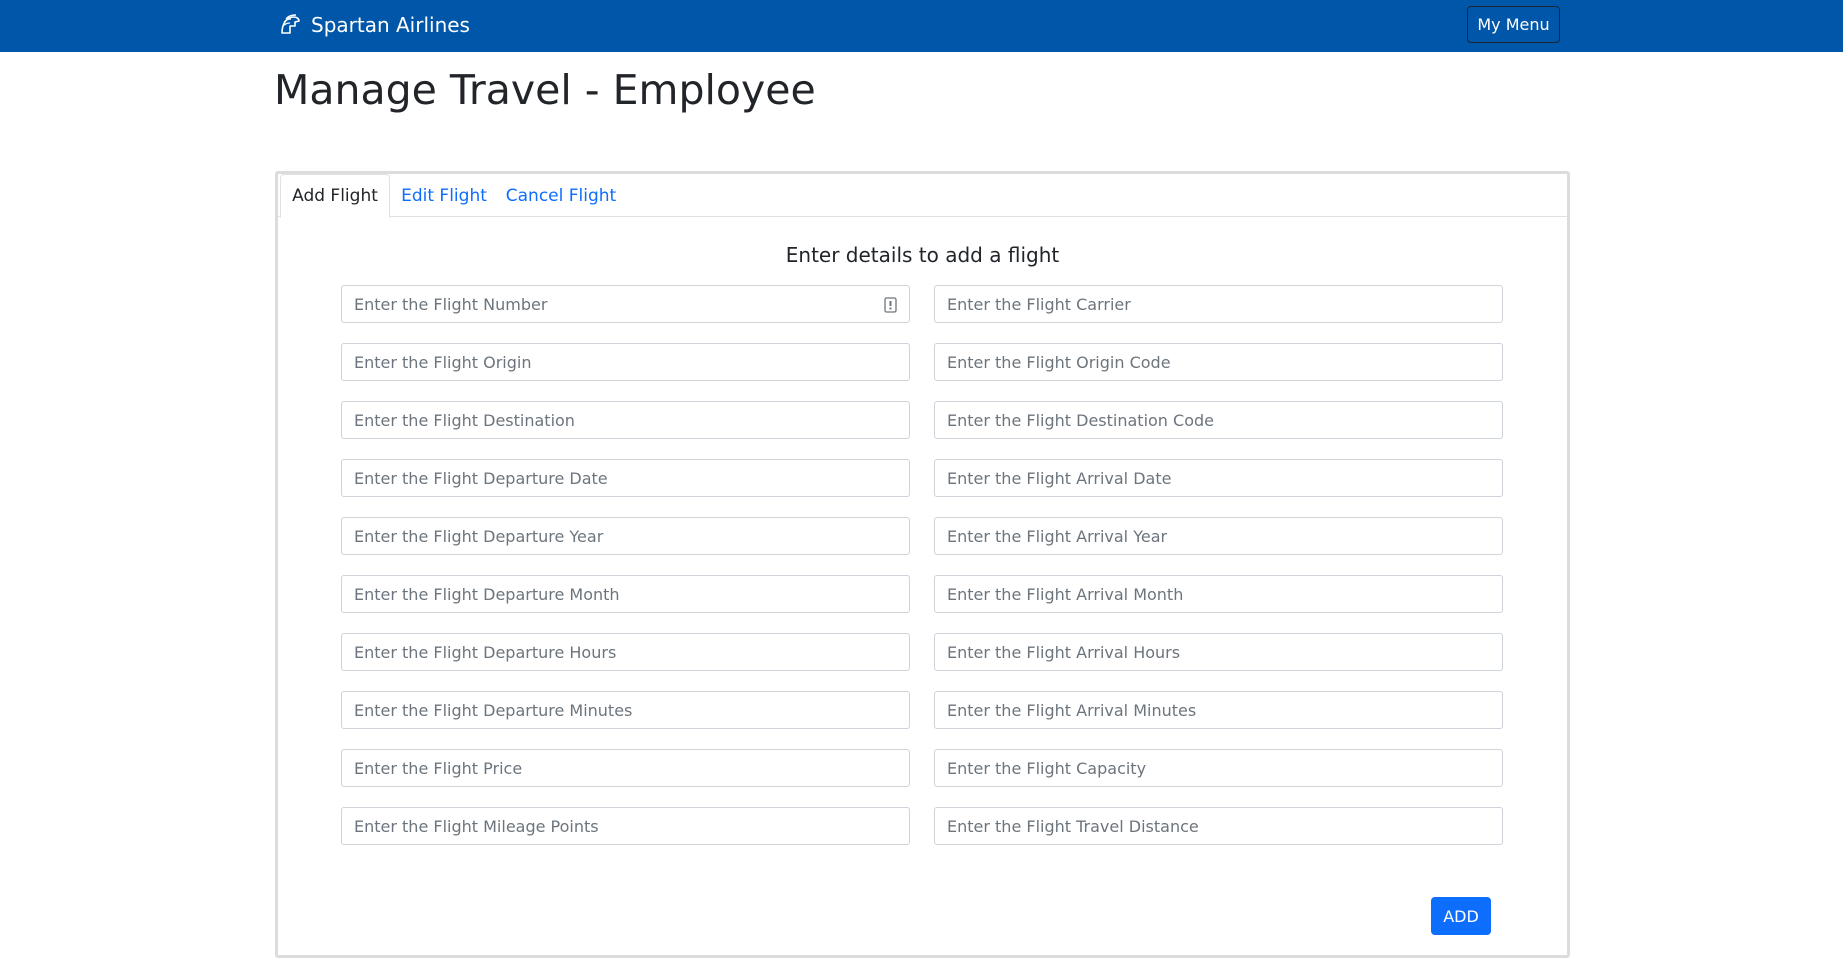  I want to click on departure-minutes-field, so click(625, 710).